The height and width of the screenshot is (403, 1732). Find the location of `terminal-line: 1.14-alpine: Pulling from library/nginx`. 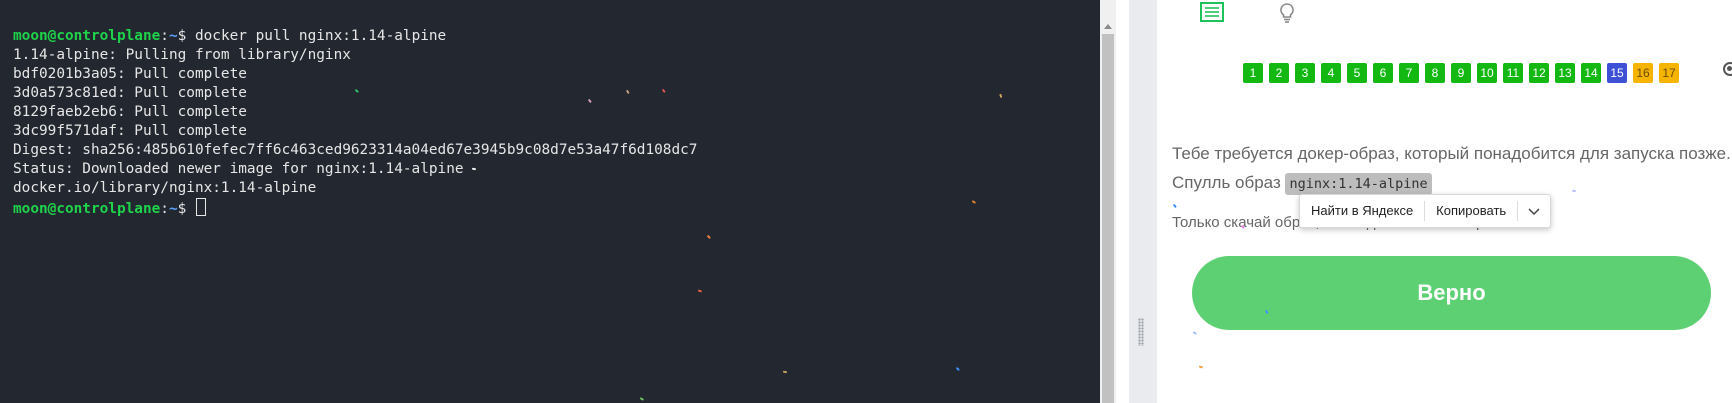

terminal-line: 1.14-alpine: Pulling from library/nginx is located at coordinates (182, 55).